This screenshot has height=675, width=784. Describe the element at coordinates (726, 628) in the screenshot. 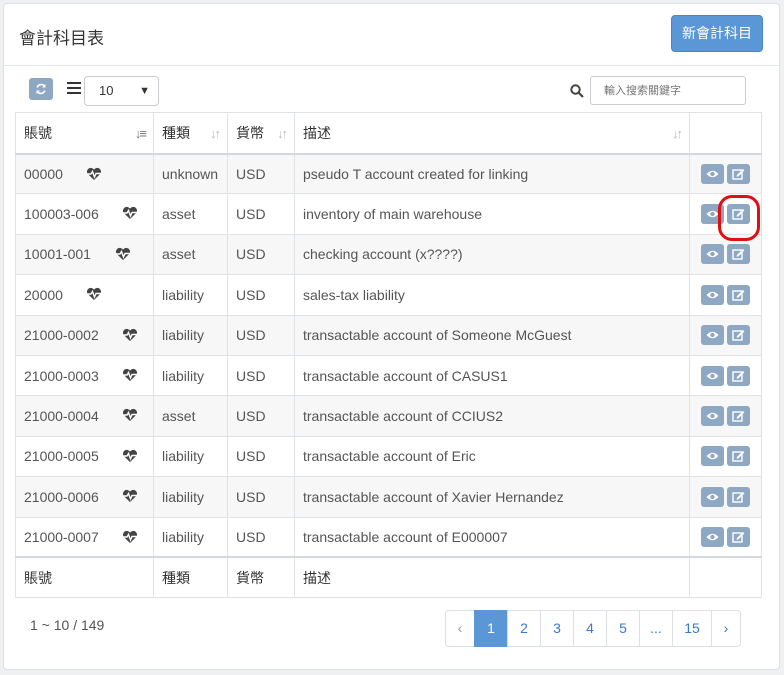

I see `next-page-button: ›` at that location.